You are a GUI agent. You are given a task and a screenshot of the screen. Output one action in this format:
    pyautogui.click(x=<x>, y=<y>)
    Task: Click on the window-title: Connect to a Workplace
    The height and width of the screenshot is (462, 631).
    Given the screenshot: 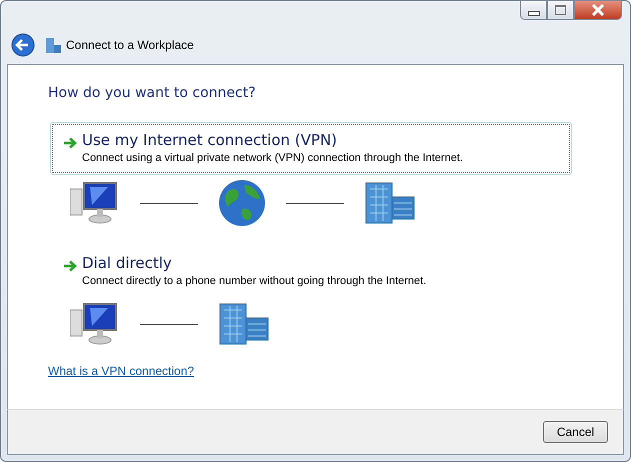 What is the action you would take?
    pyautogui.click(x=130, y=45)
    